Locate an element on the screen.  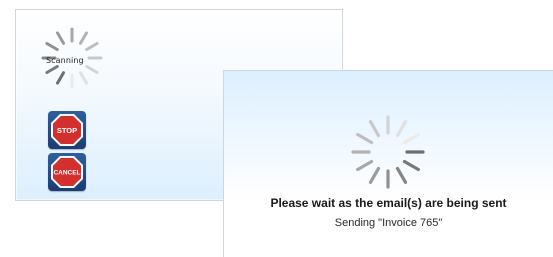
stop-button-label: STOP is located at coordinates (67, 130).